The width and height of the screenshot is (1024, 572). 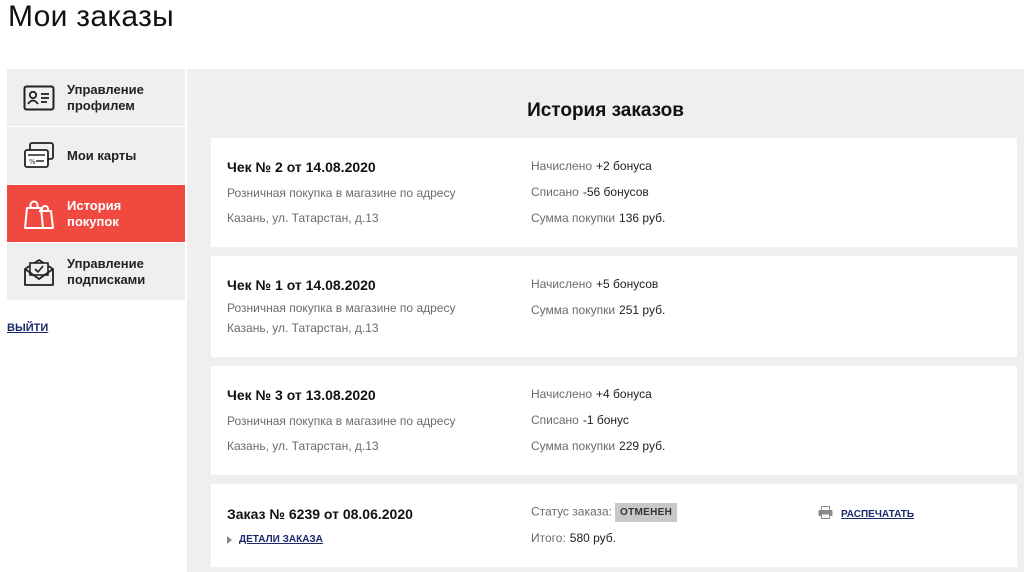 I want to click on envelope-icon, so click(x=39, y=272).